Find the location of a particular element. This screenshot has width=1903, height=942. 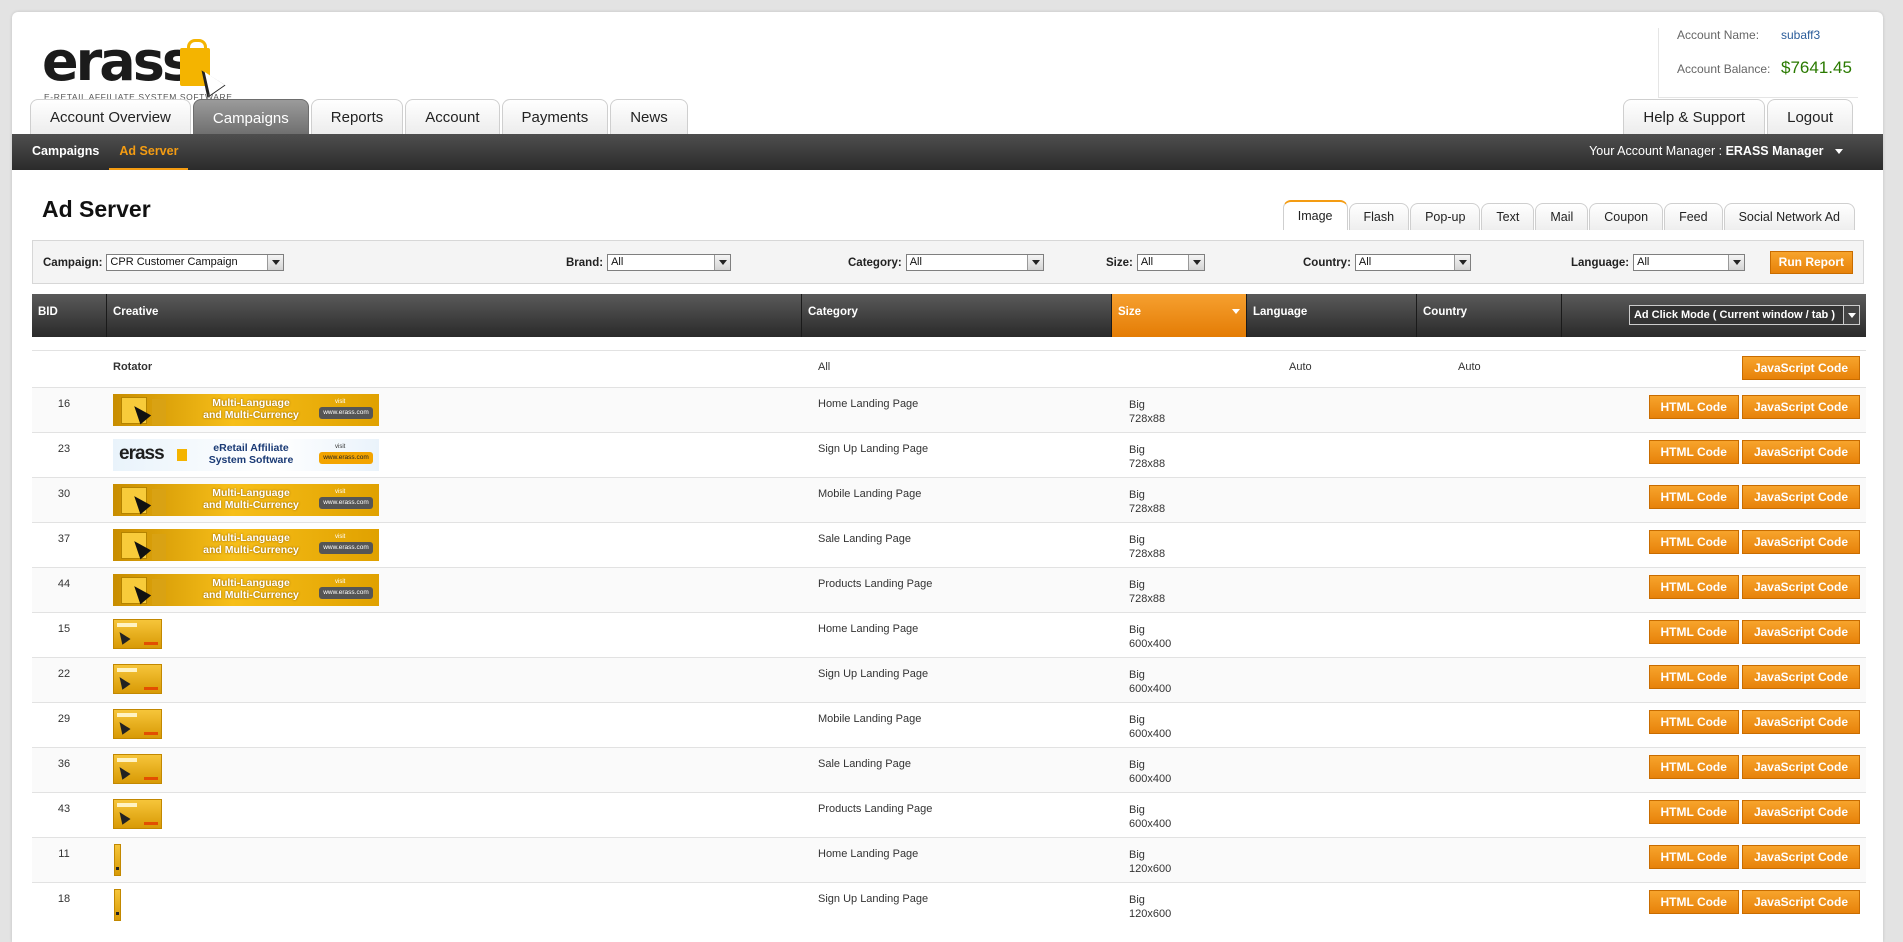

tab-coupon: Coupon is located at coordinates (1626, 216).